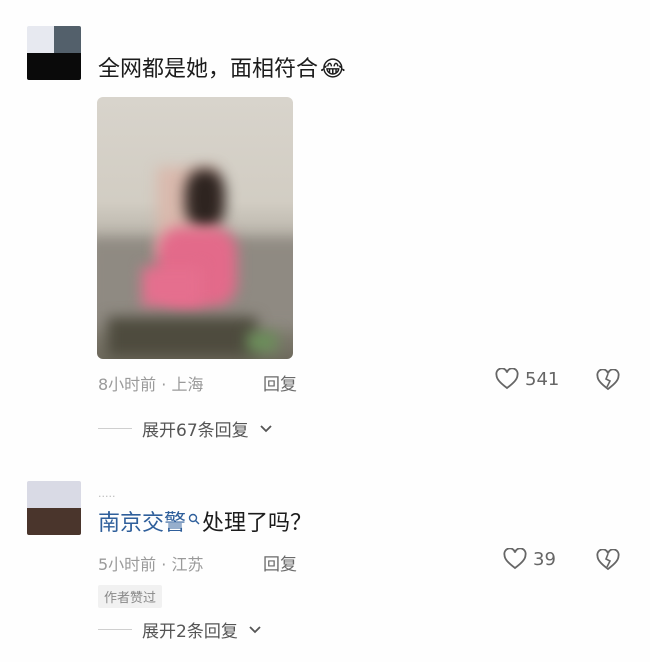 Image resolution: width=650 pixels, height=662 pixels. I want to click on like-count: 39, so click(544, 559).